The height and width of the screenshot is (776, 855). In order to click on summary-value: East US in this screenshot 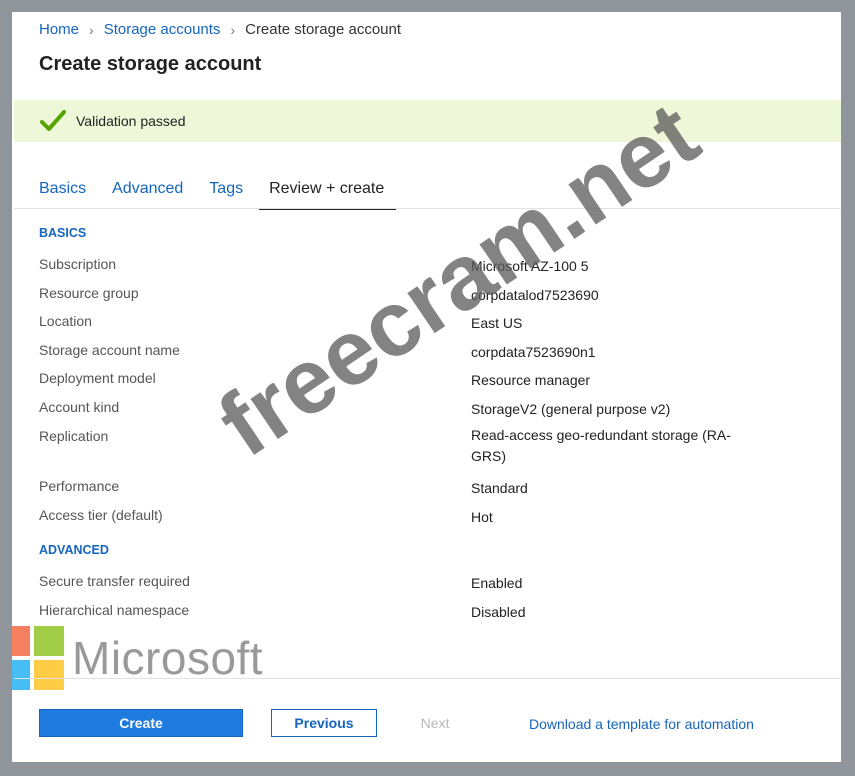, I will do `click(497, 323)`.